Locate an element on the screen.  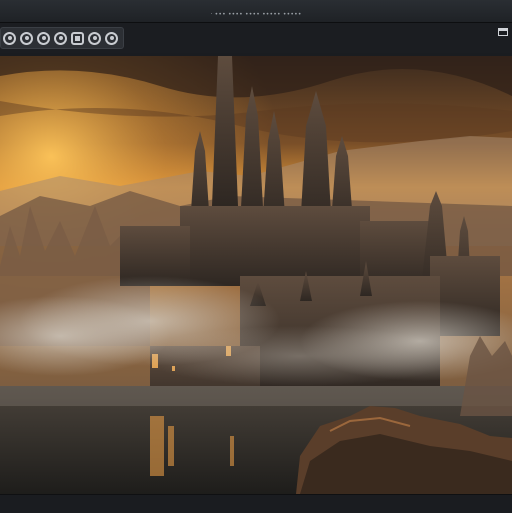
status-bar is located at coordinates (256, 503).